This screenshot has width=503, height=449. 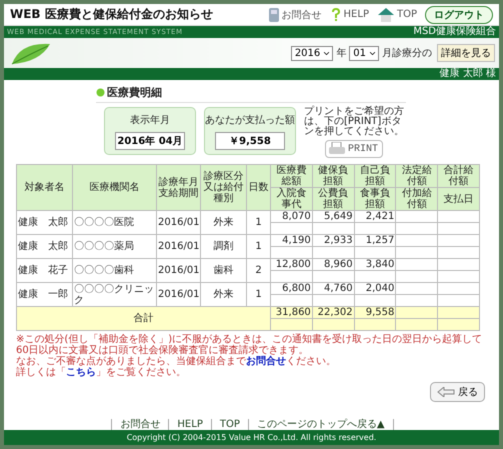 I want to click on nav-link: TOP, so click(x=396, y=14).